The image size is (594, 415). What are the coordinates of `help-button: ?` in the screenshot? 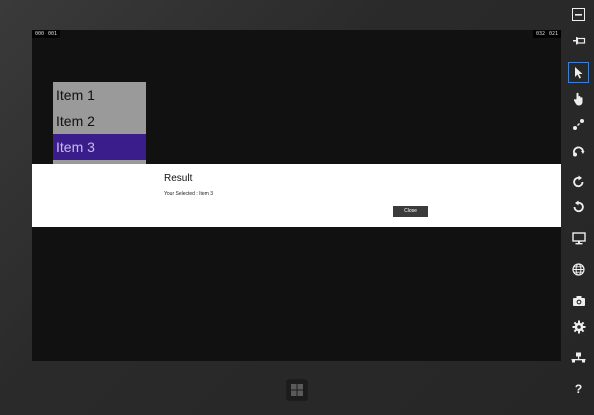 It's located at (578, 388).